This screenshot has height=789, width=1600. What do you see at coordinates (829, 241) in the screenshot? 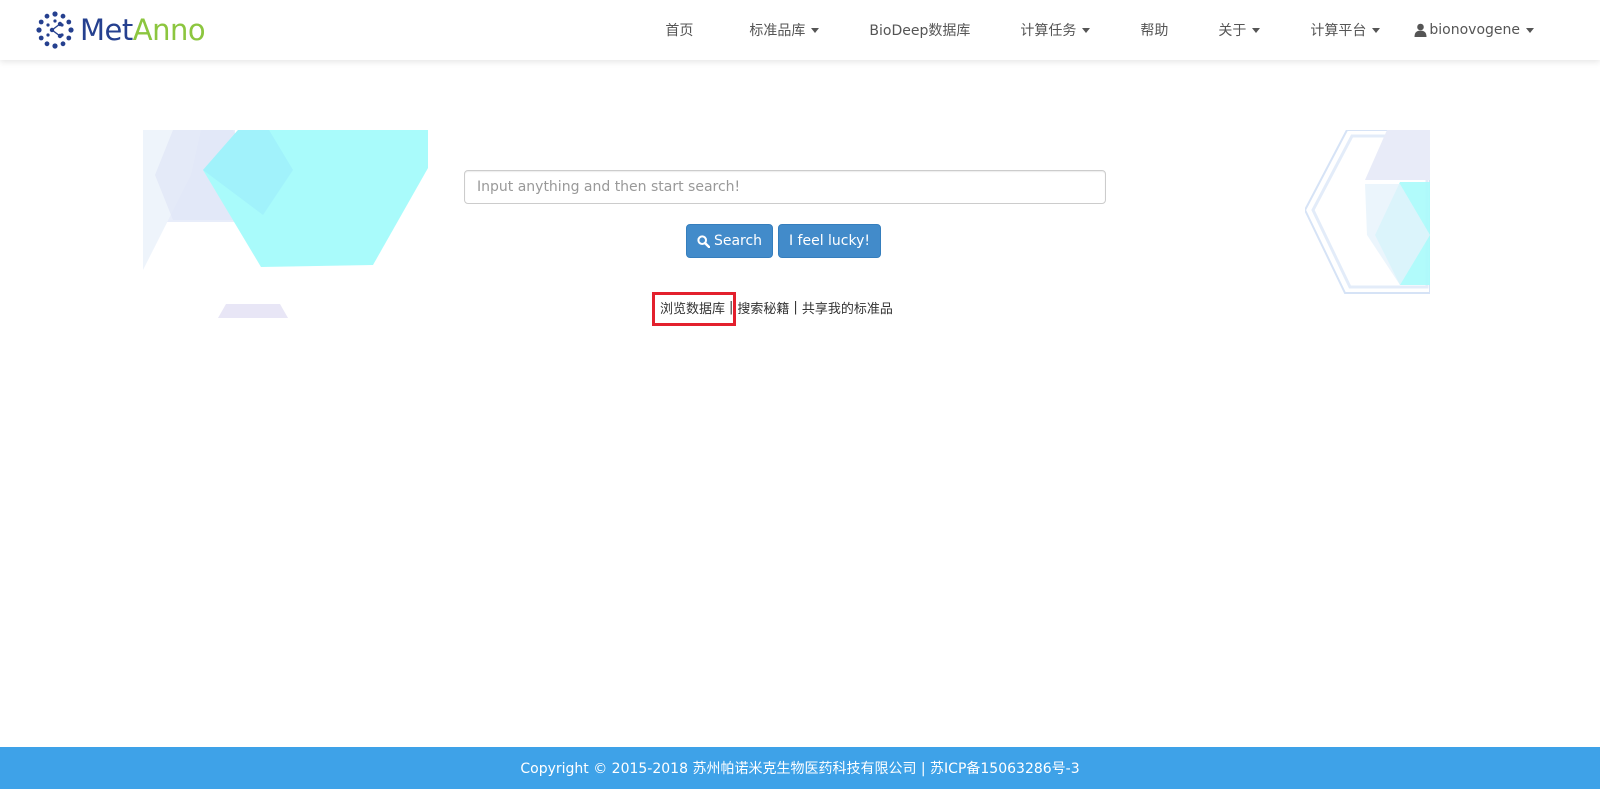
I see `lucky-button: I feel lucky!` at bounding box center [829, 241].